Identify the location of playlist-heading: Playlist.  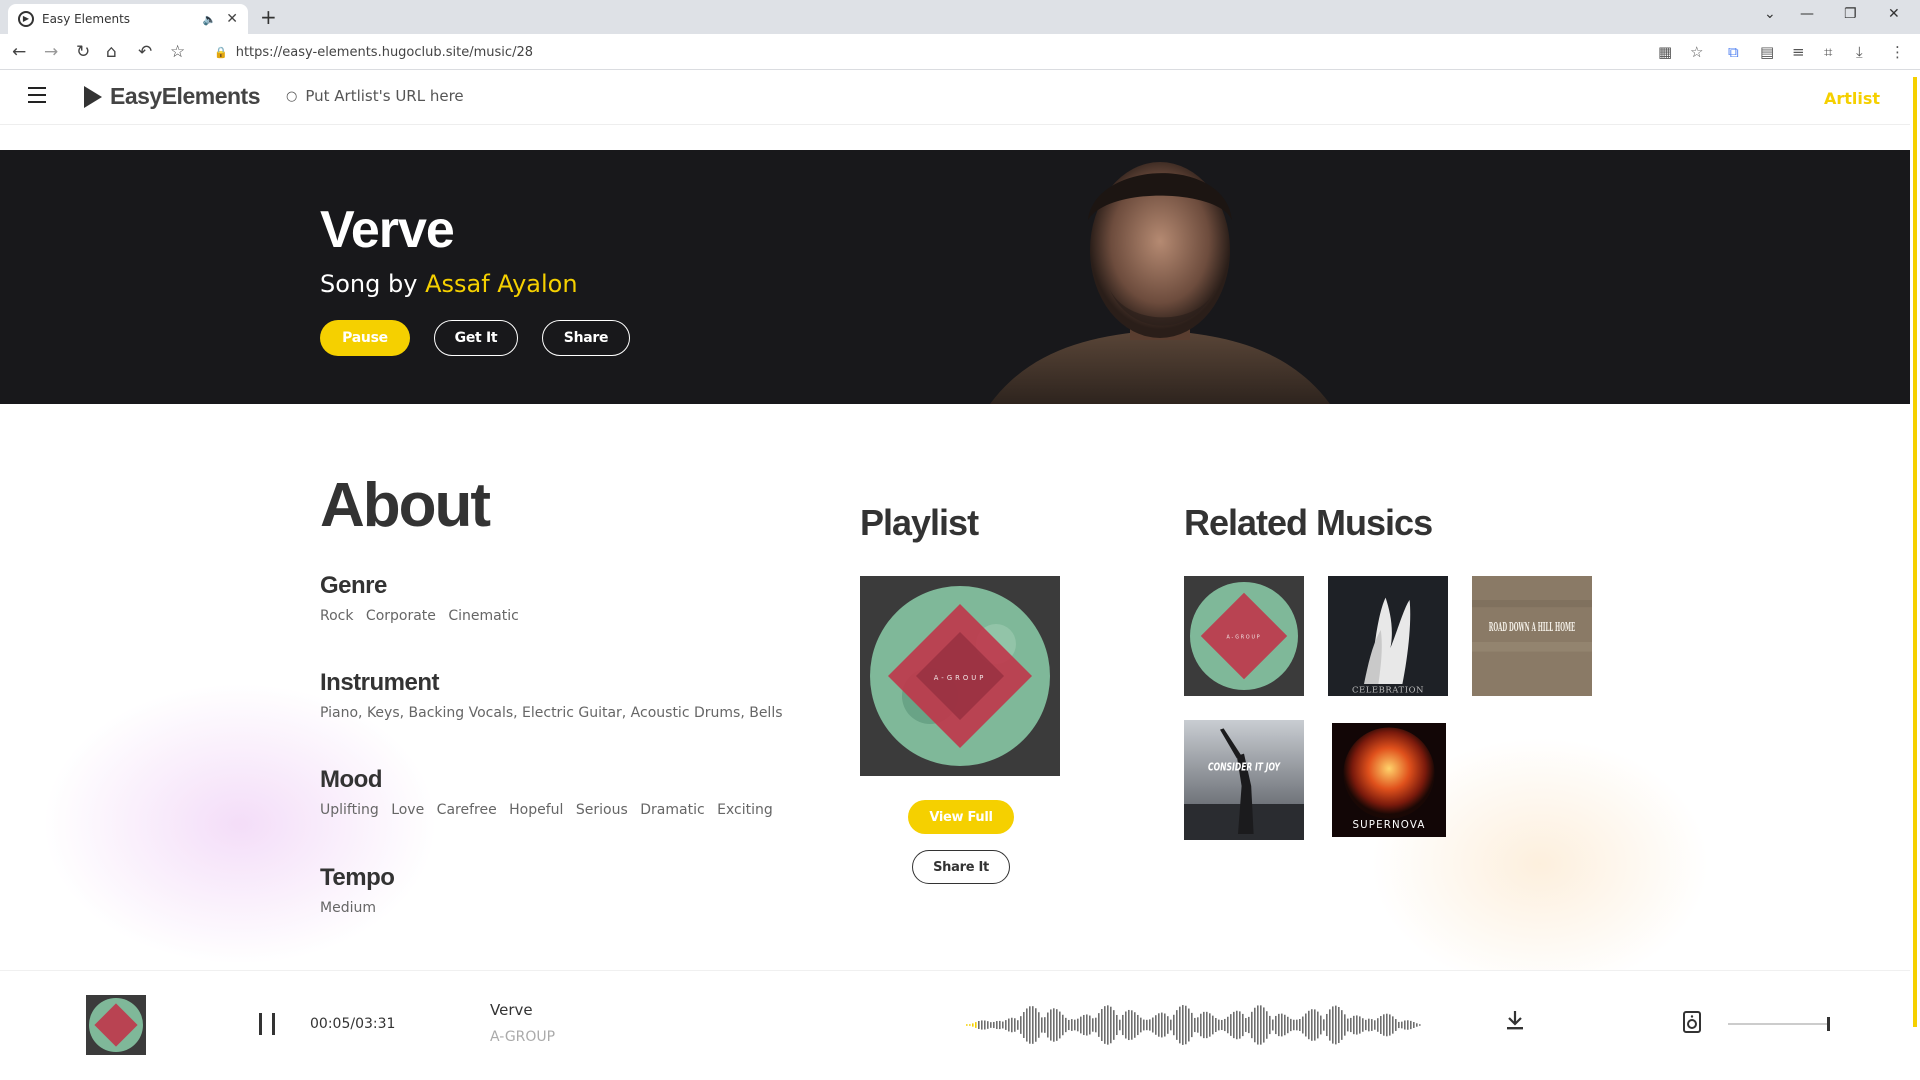
(919, 522).